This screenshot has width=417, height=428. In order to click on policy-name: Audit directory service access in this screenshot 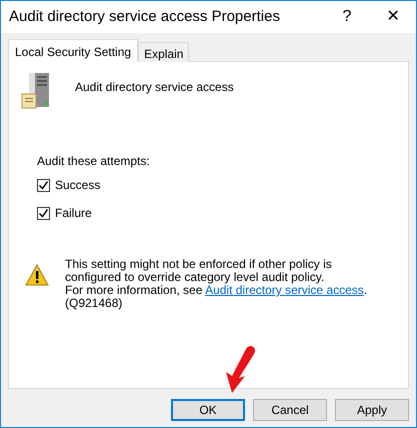, I will do `click(154, 87)`.